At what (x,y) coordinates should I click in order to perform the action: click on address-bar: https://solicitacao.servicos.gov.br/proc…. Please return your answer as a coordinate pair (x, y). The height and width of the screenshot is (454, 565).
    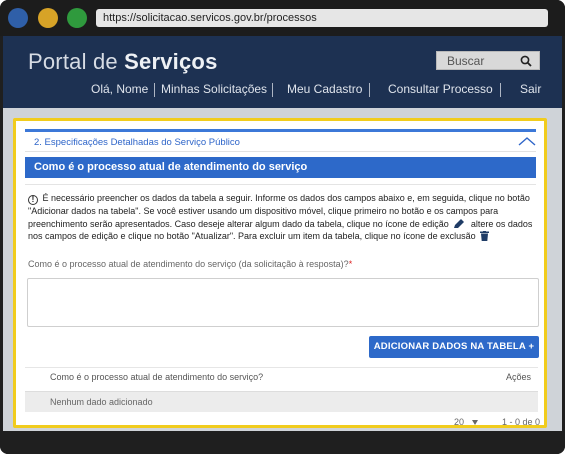
    Looking at the image, I should click on (322, 18).